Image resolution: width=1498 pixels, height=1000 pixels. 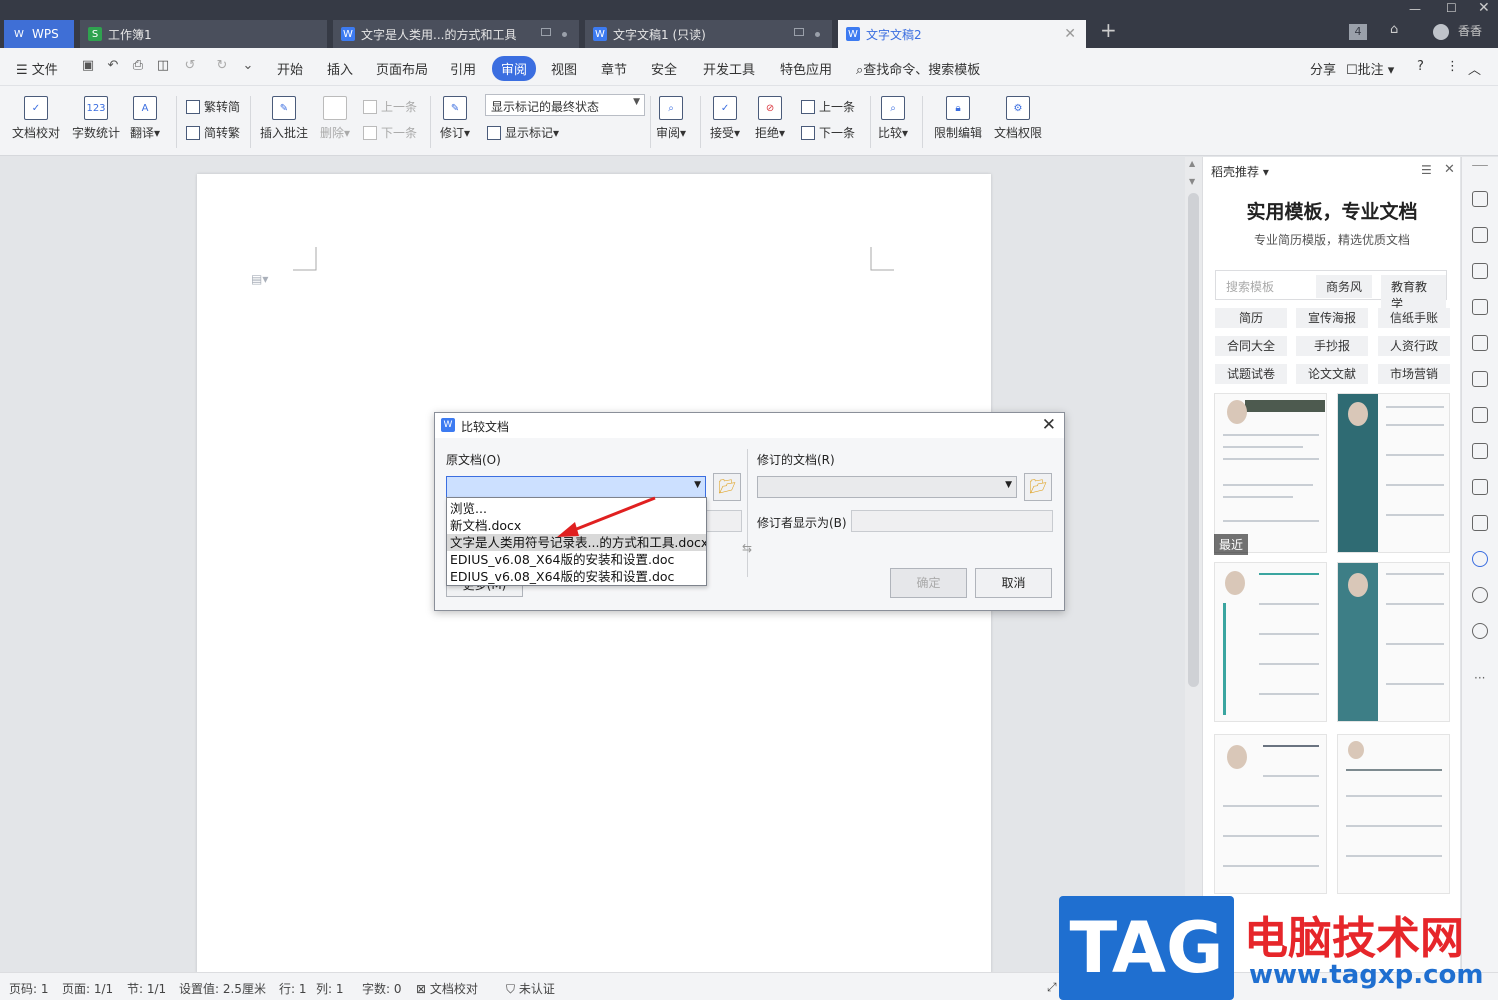 What do you see at coordinates (138, 66) in the screenshot?
I see `print-icon: ⎙` at bounding box center [138, 66].